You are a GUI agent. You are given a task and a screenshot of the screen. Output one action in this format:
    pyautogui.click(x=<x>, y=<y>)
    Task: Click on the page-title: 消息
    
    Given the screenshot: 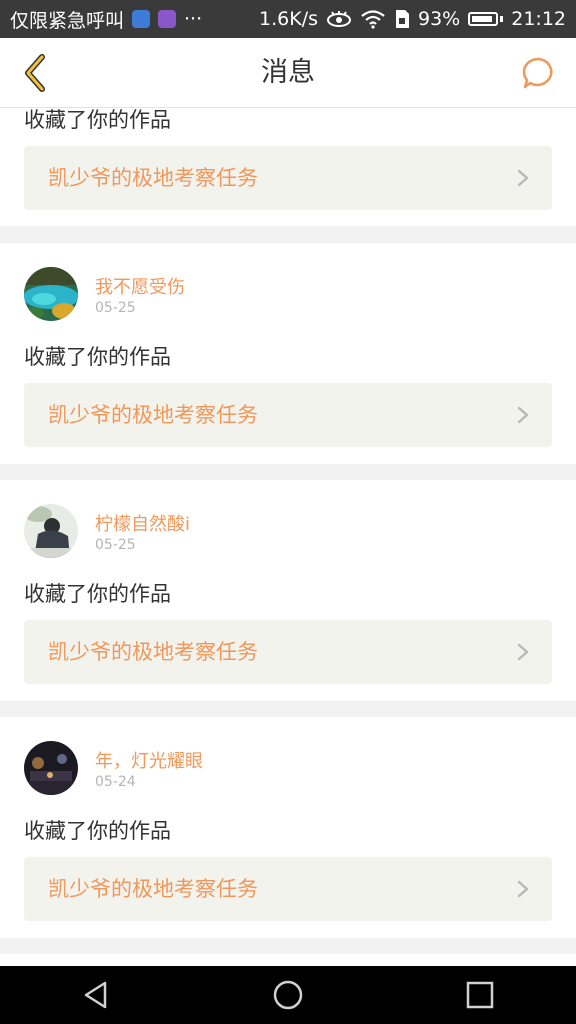 What is the action you would take?
    pyautogui.click(x=288, y=72)
    